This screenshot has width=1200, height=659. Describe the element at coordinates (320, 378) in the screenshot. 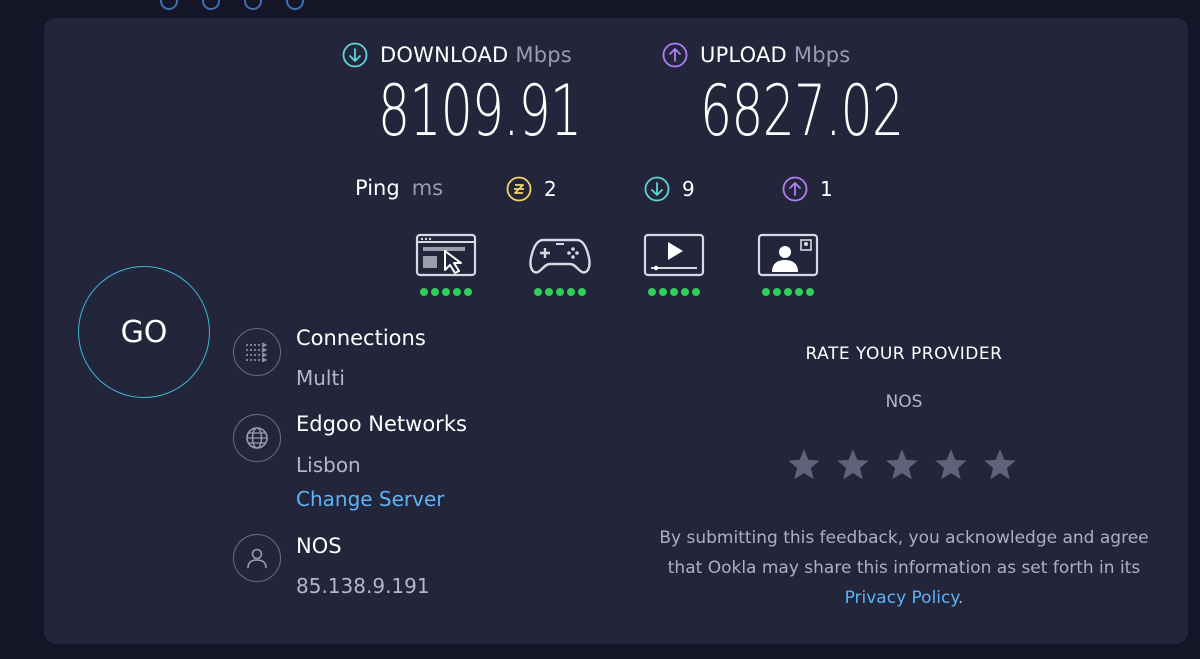

I see `connections-value: Multi` at that location.